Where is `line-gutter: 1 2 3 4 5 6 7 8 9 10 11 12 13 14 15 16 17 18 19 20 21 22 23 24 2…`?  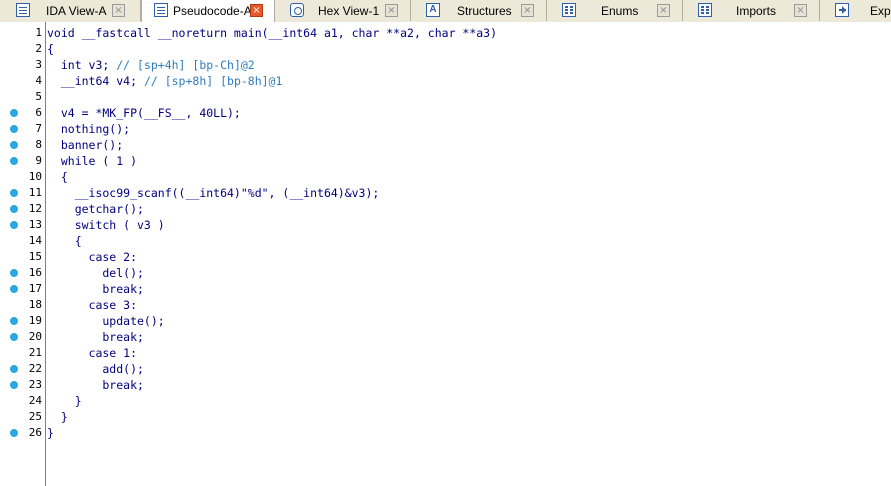 line-gutter: 1 2 3 4 5 6 7 8 9 10 11 12 13 14 15 16 17 18 19 20 21 22 23 24 2… is located at coordinates (23, 254).